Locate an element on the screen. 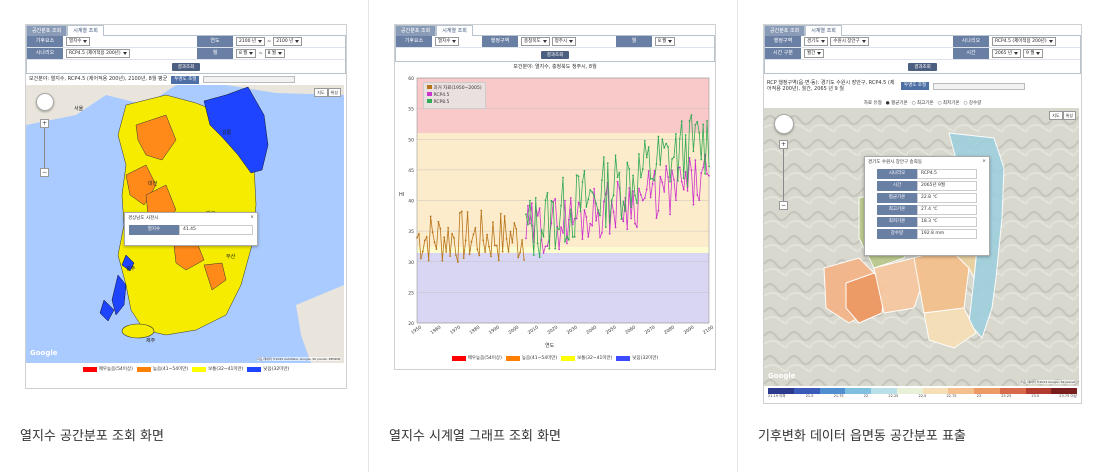 The height and width of the screenshot is (472, 1106). popup-key: 평균기온 is located at coordinates (897, 198).